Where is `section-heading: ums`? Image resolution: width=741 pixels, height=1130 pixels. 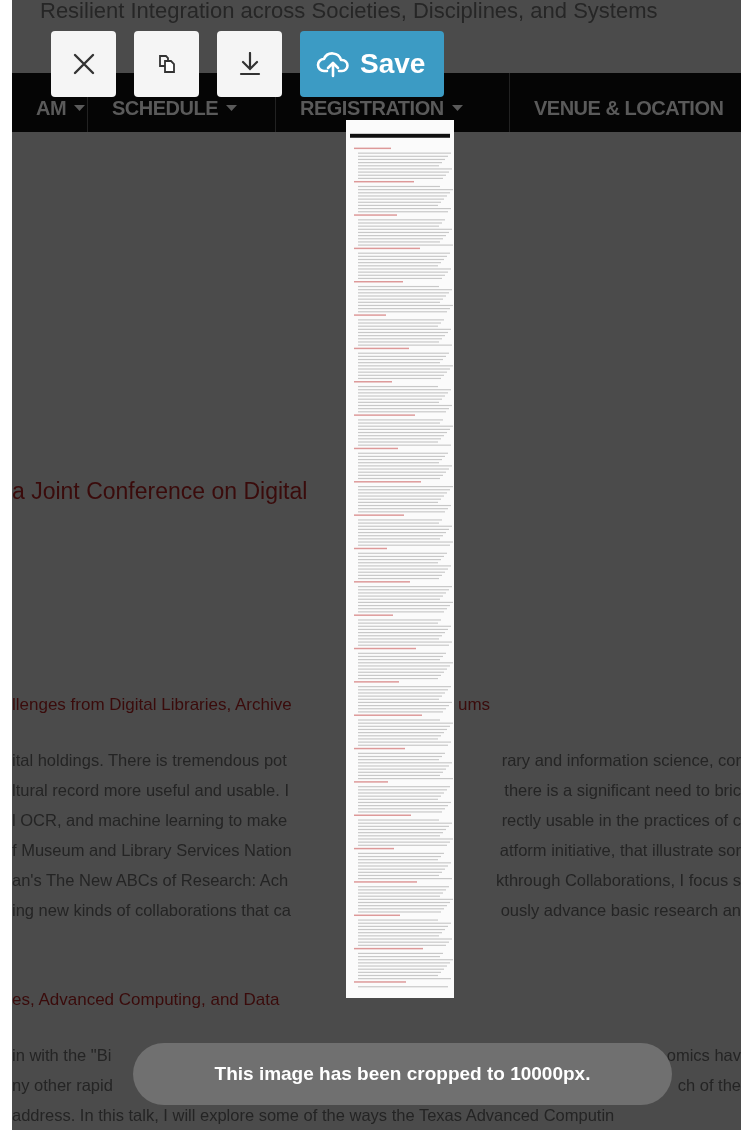
section-heading: ums is located at coordinates (474, 705).